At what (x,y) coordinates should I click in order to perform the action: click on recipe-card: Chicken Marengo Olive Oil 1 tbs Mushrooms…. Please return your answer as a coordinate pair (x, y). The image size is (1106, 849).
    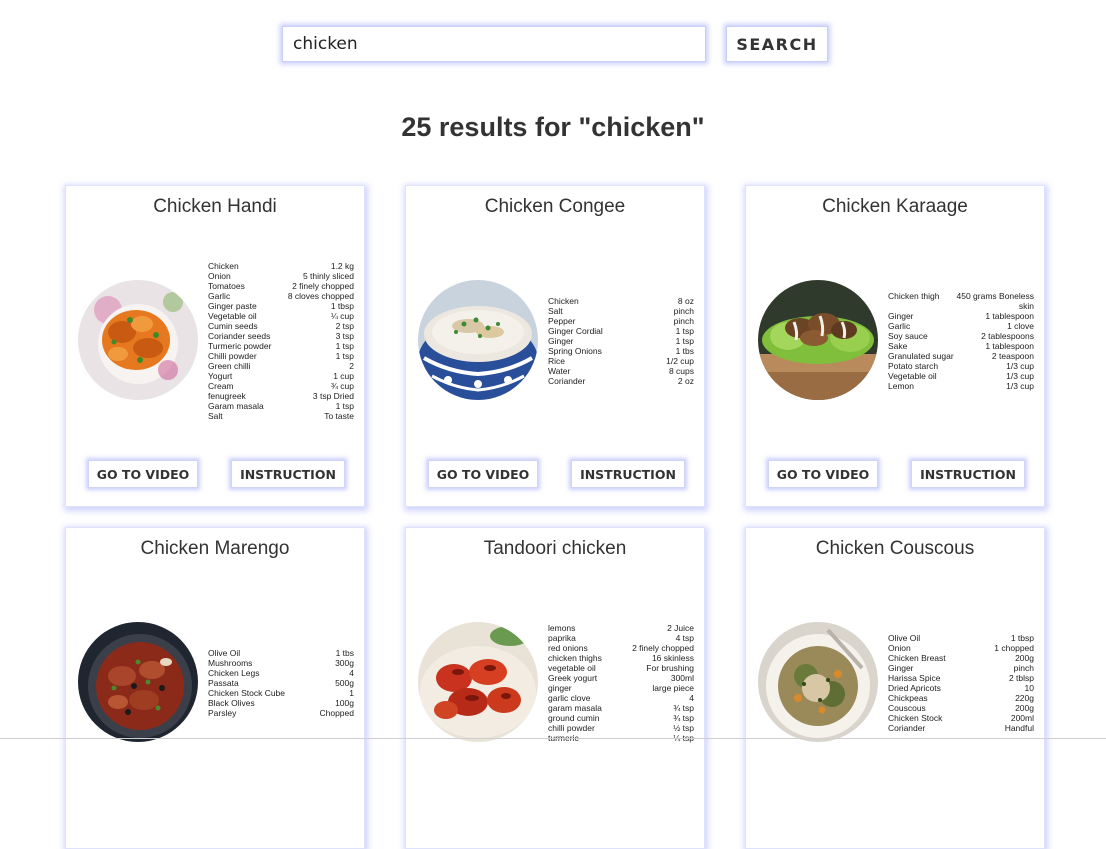
    Looking at the image, I should click on (215, 688).